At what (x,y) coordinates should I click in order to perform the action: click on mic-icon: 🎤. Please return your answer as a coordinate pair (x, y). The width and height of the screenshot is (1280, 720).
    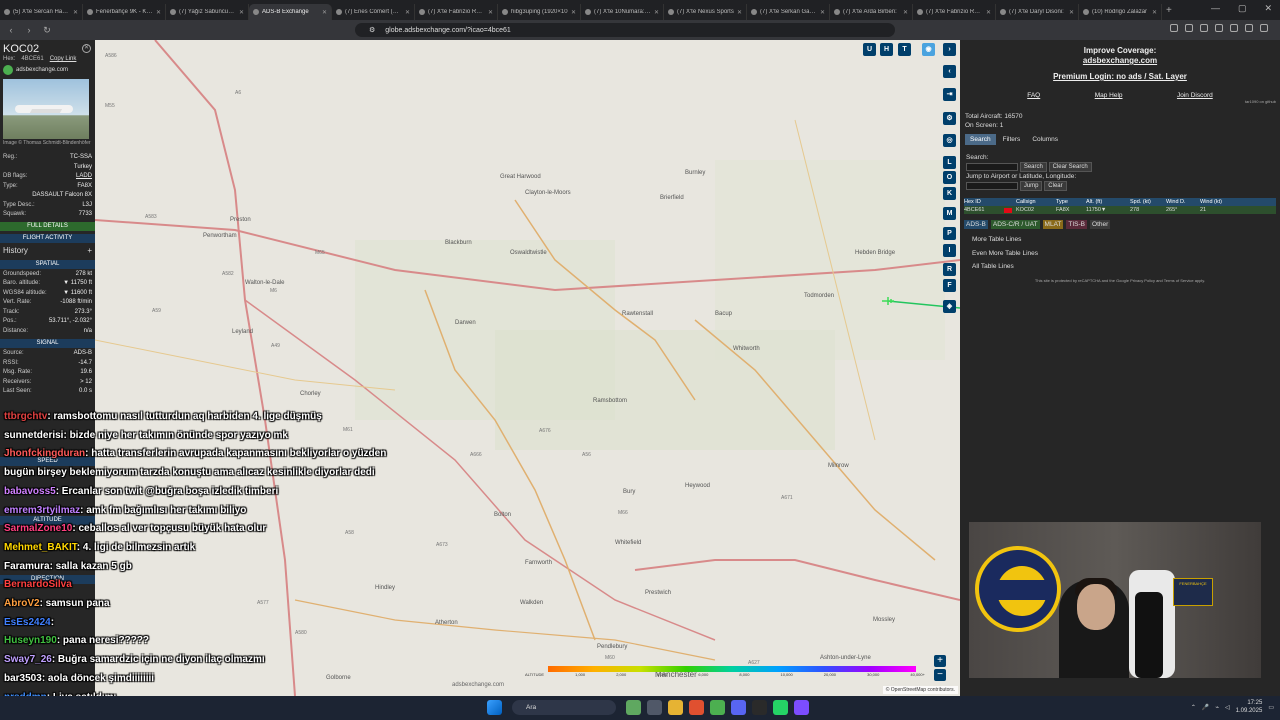
    Looking at the image, I should click on (1205, 707).